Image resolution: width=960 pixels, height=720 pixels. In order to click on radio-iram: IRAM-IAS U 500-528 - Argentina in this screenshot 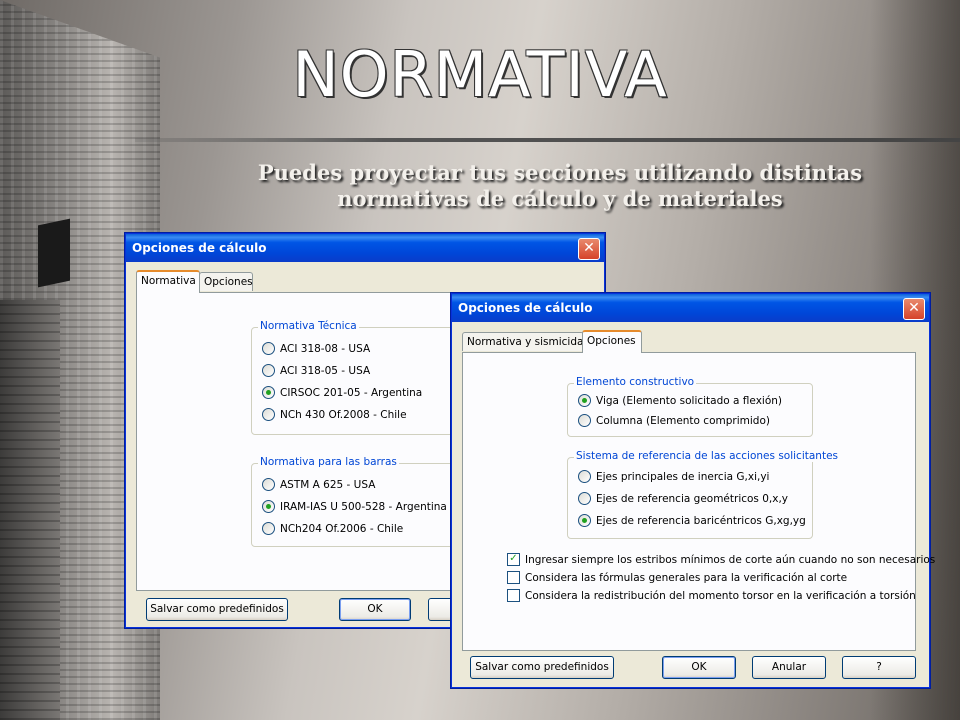, I will do `click(354, 506)`.